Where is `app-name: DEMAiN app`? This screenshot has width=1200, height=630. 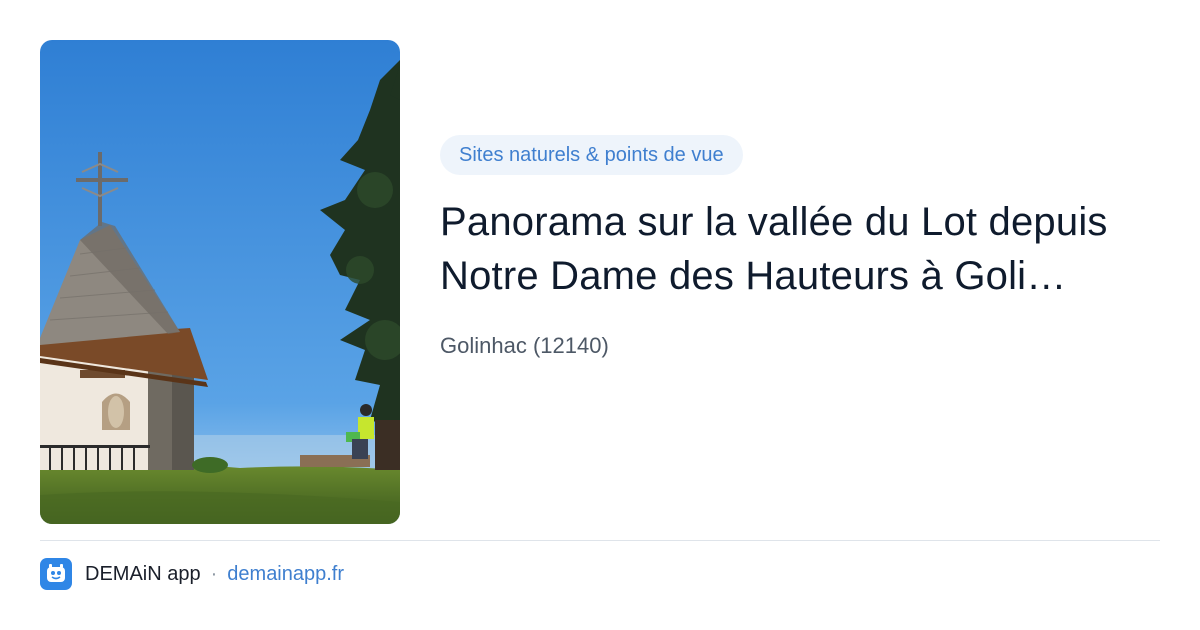 app-name: DEMAiN app is located at coordinates (143, 574).